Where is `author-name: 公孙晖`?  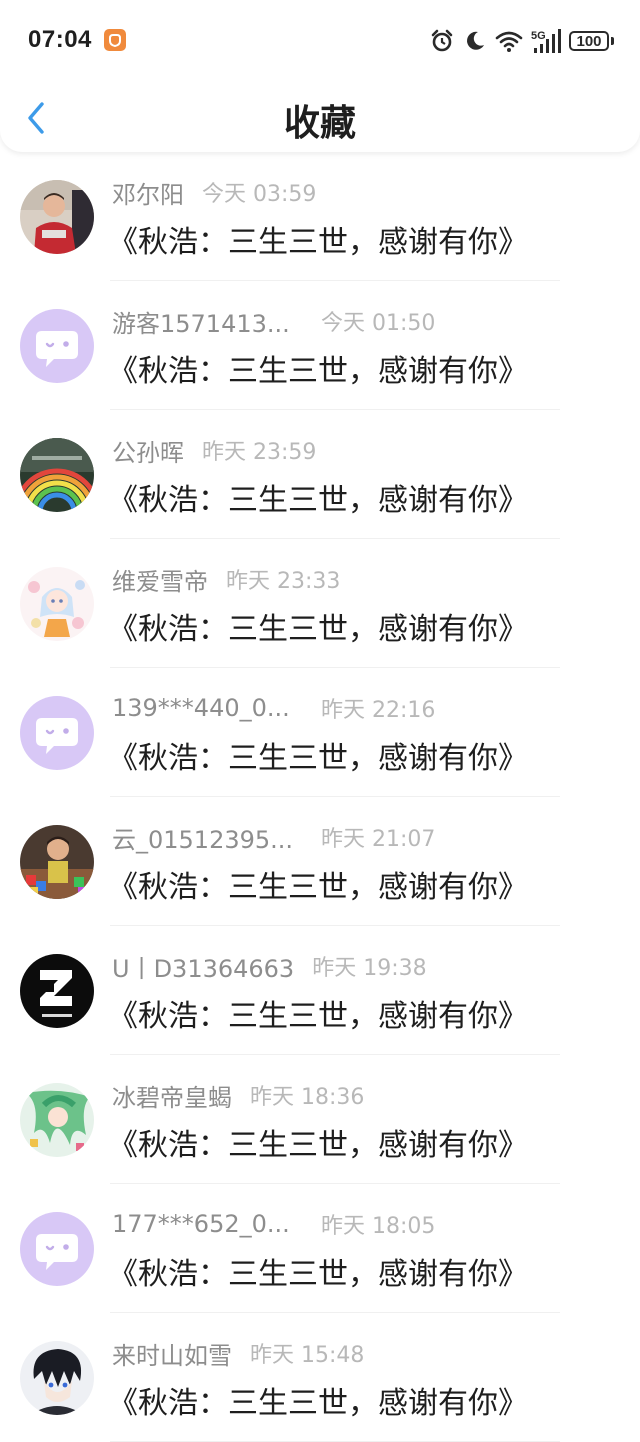
author-name: 公孙晖 is located at coordinates (148, 450).